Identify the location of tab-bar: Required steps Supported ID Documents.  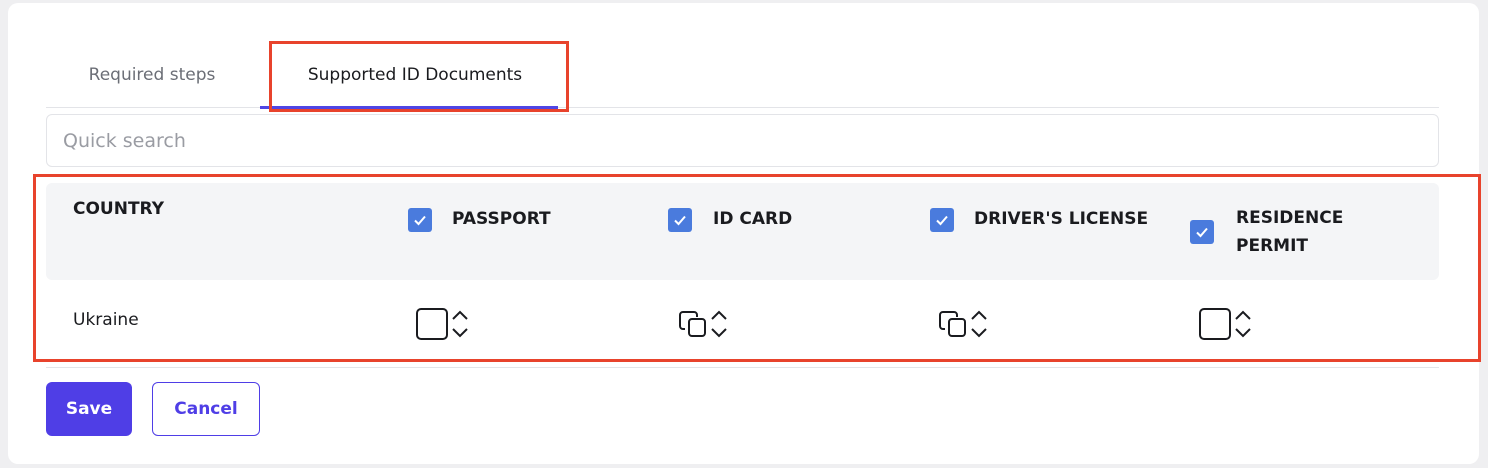
(742, 75).